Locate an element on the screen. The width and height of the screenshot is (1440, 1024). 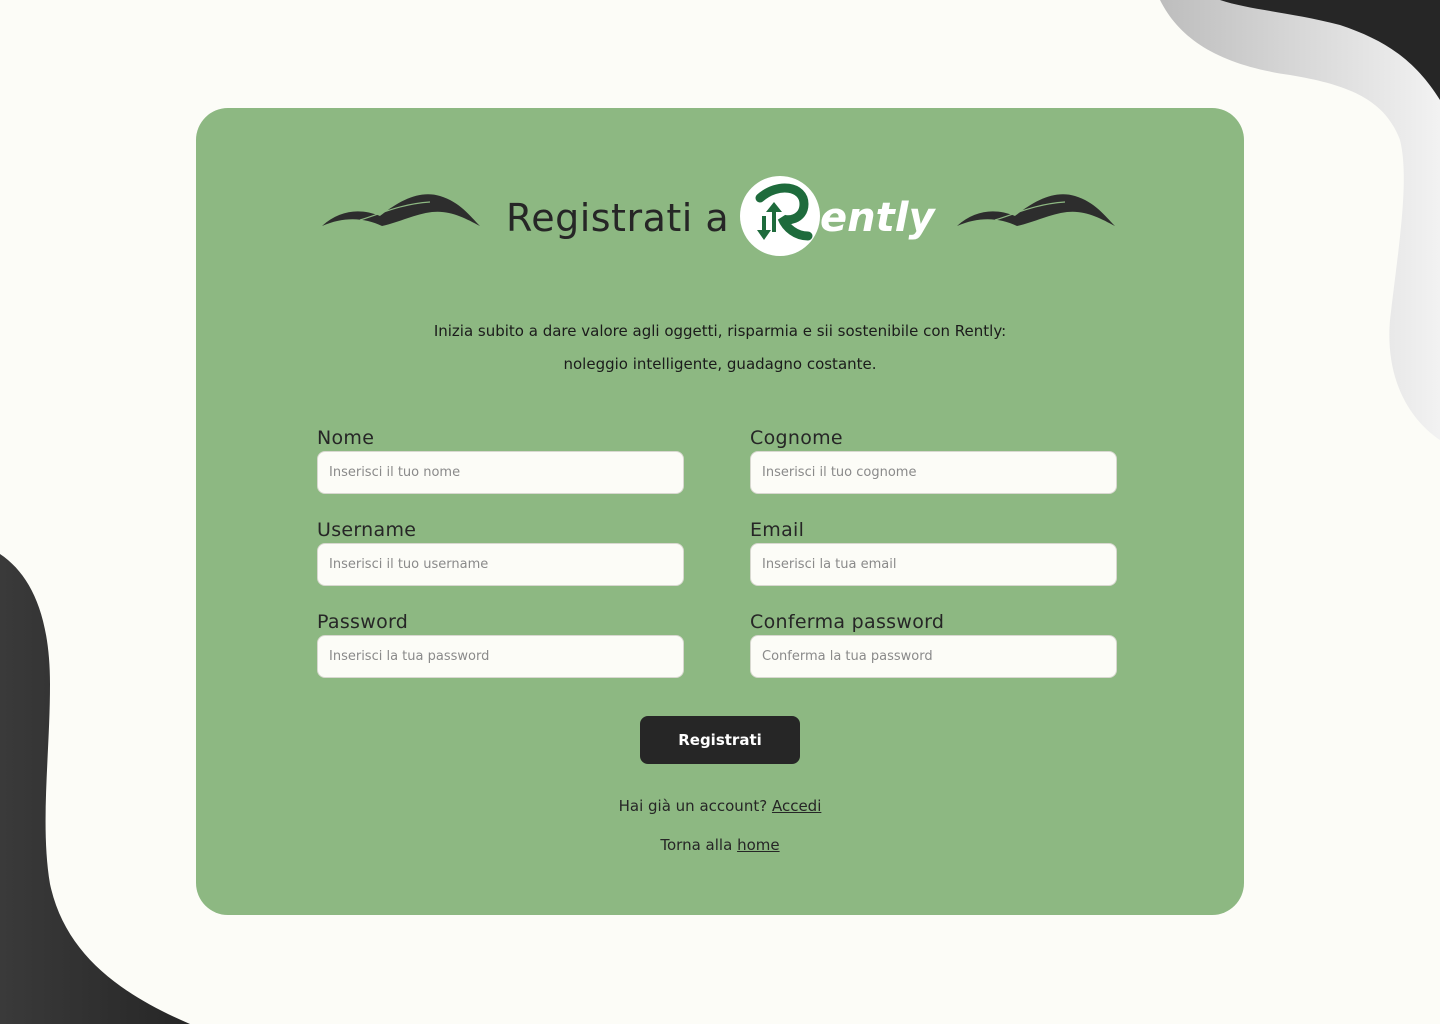
last-name-field: Cognome is located at coordinates (933, 459).